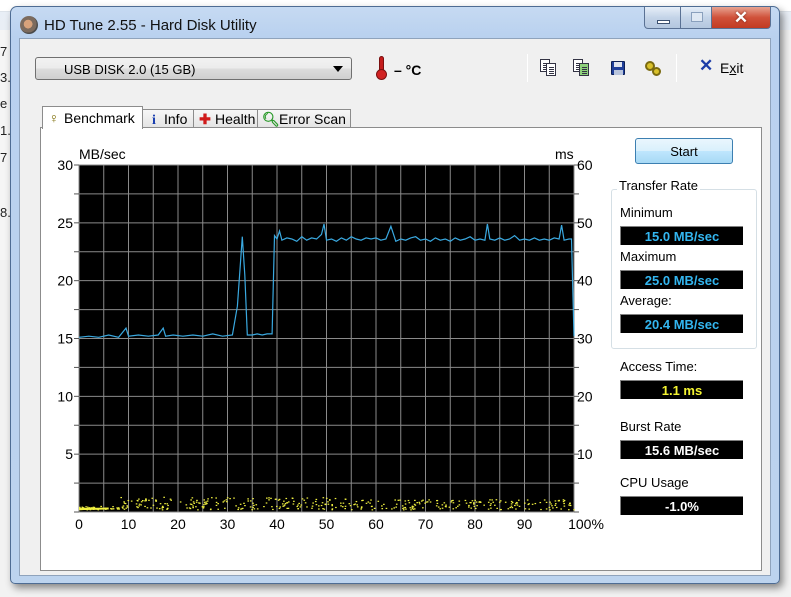 This screenshot has width=791, height=597. What do you see at coordinates (408, 70) in the screenshot?
I see `temperature-value: – °C` at bounding box center [408, 70].